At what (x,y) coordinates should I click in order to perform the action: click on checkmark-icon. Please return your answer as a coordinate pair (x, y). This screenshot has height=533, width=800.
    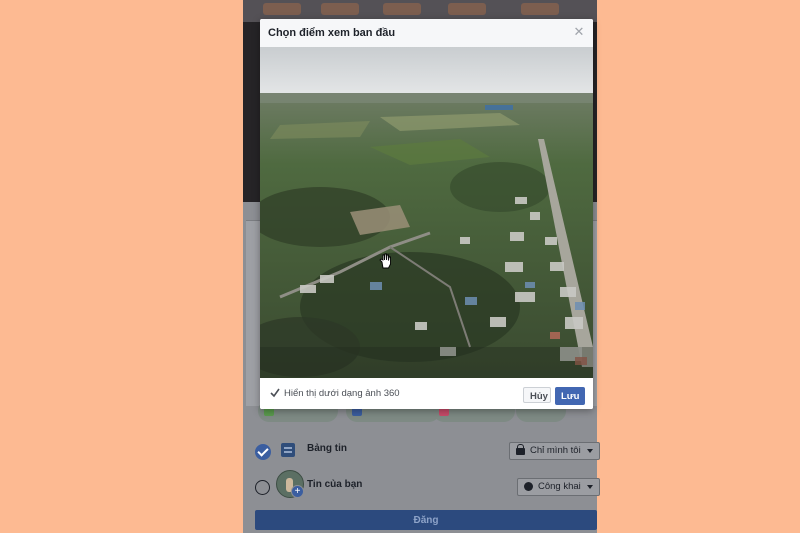
    Looking at the image, I should click on (275, 393).